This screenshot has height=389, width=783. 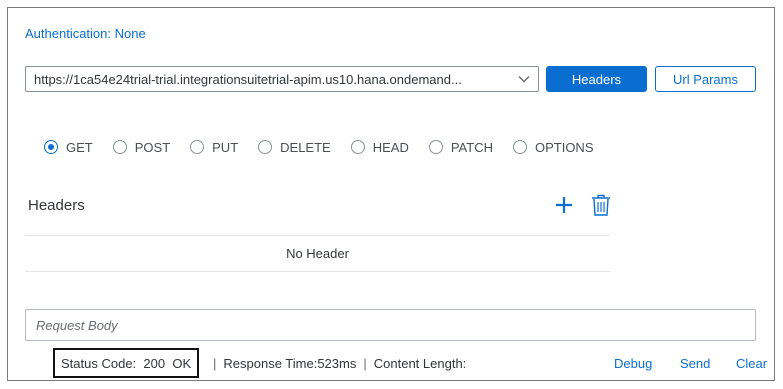 I want to click on send-button: Send, so click(x=695, y=363).